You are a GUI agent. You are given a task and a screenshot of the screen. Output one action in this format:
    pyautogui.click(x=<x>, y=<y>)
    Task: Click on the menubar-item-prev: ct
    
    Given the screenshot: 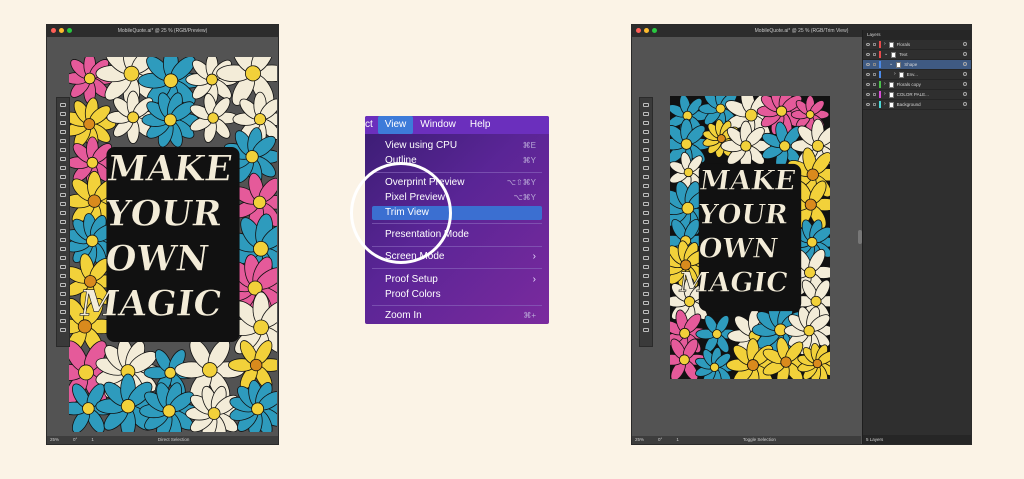 What is the action you would take?
    pyautogui.click(x=371, y=125)
    